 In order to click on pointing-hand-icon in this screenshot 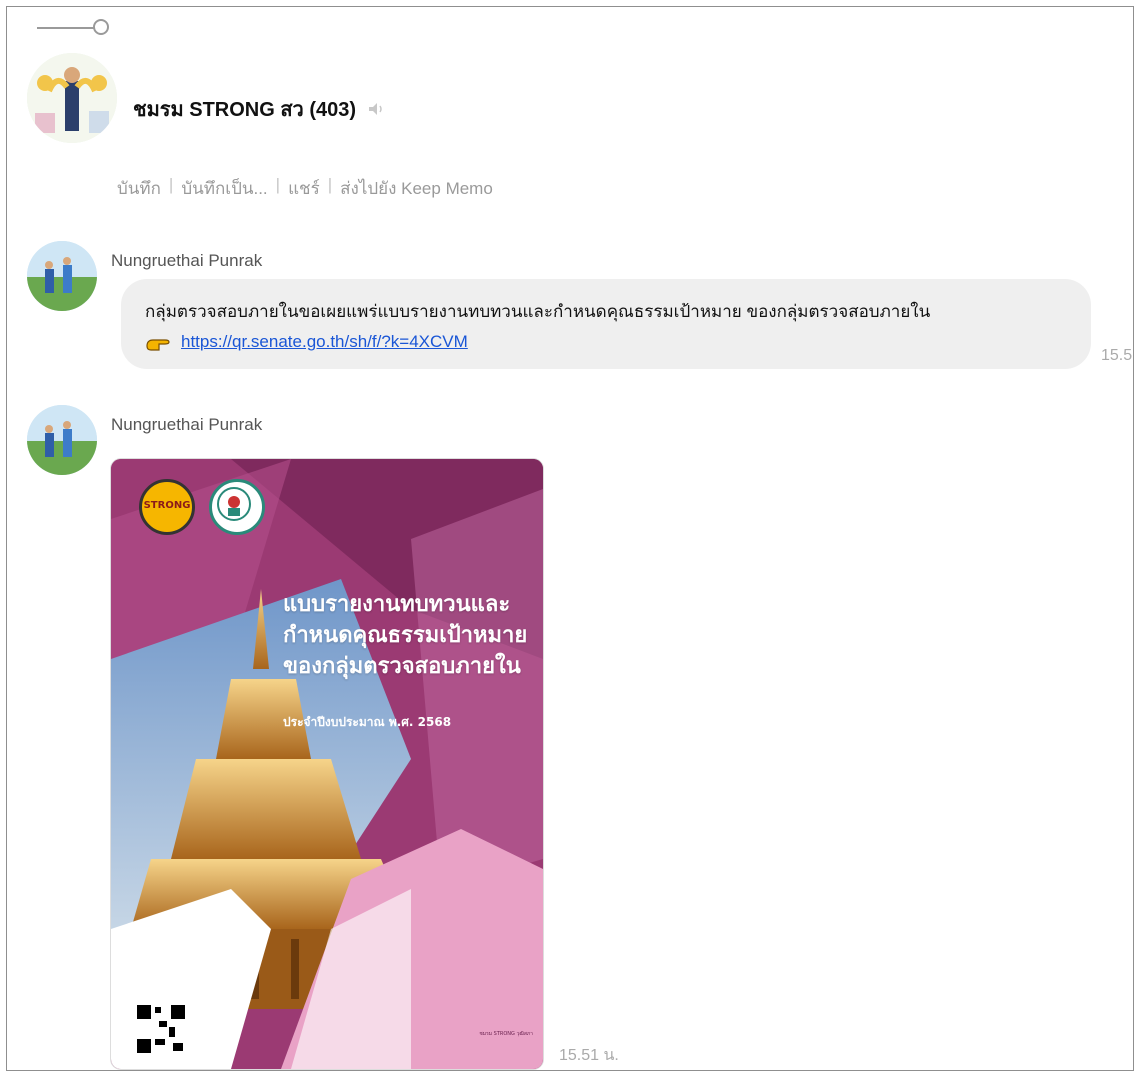, I will do `click(159, 342)`.